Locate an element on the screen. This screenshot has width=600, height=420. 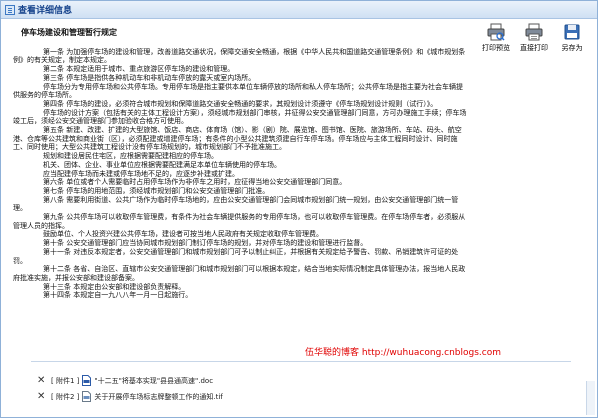
attachment-prefix: [ 附件2 ] is located at coordinates (65, 396).